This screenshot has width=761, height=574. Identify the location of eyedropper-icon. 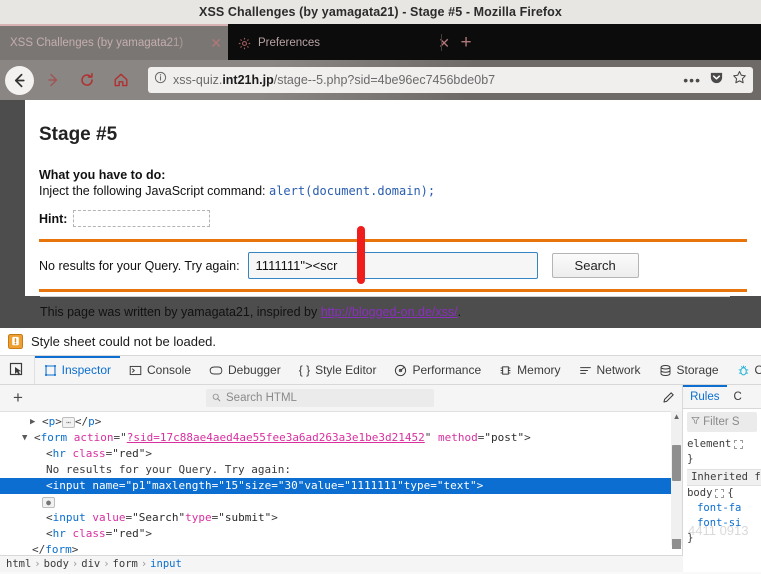
(668, 398).